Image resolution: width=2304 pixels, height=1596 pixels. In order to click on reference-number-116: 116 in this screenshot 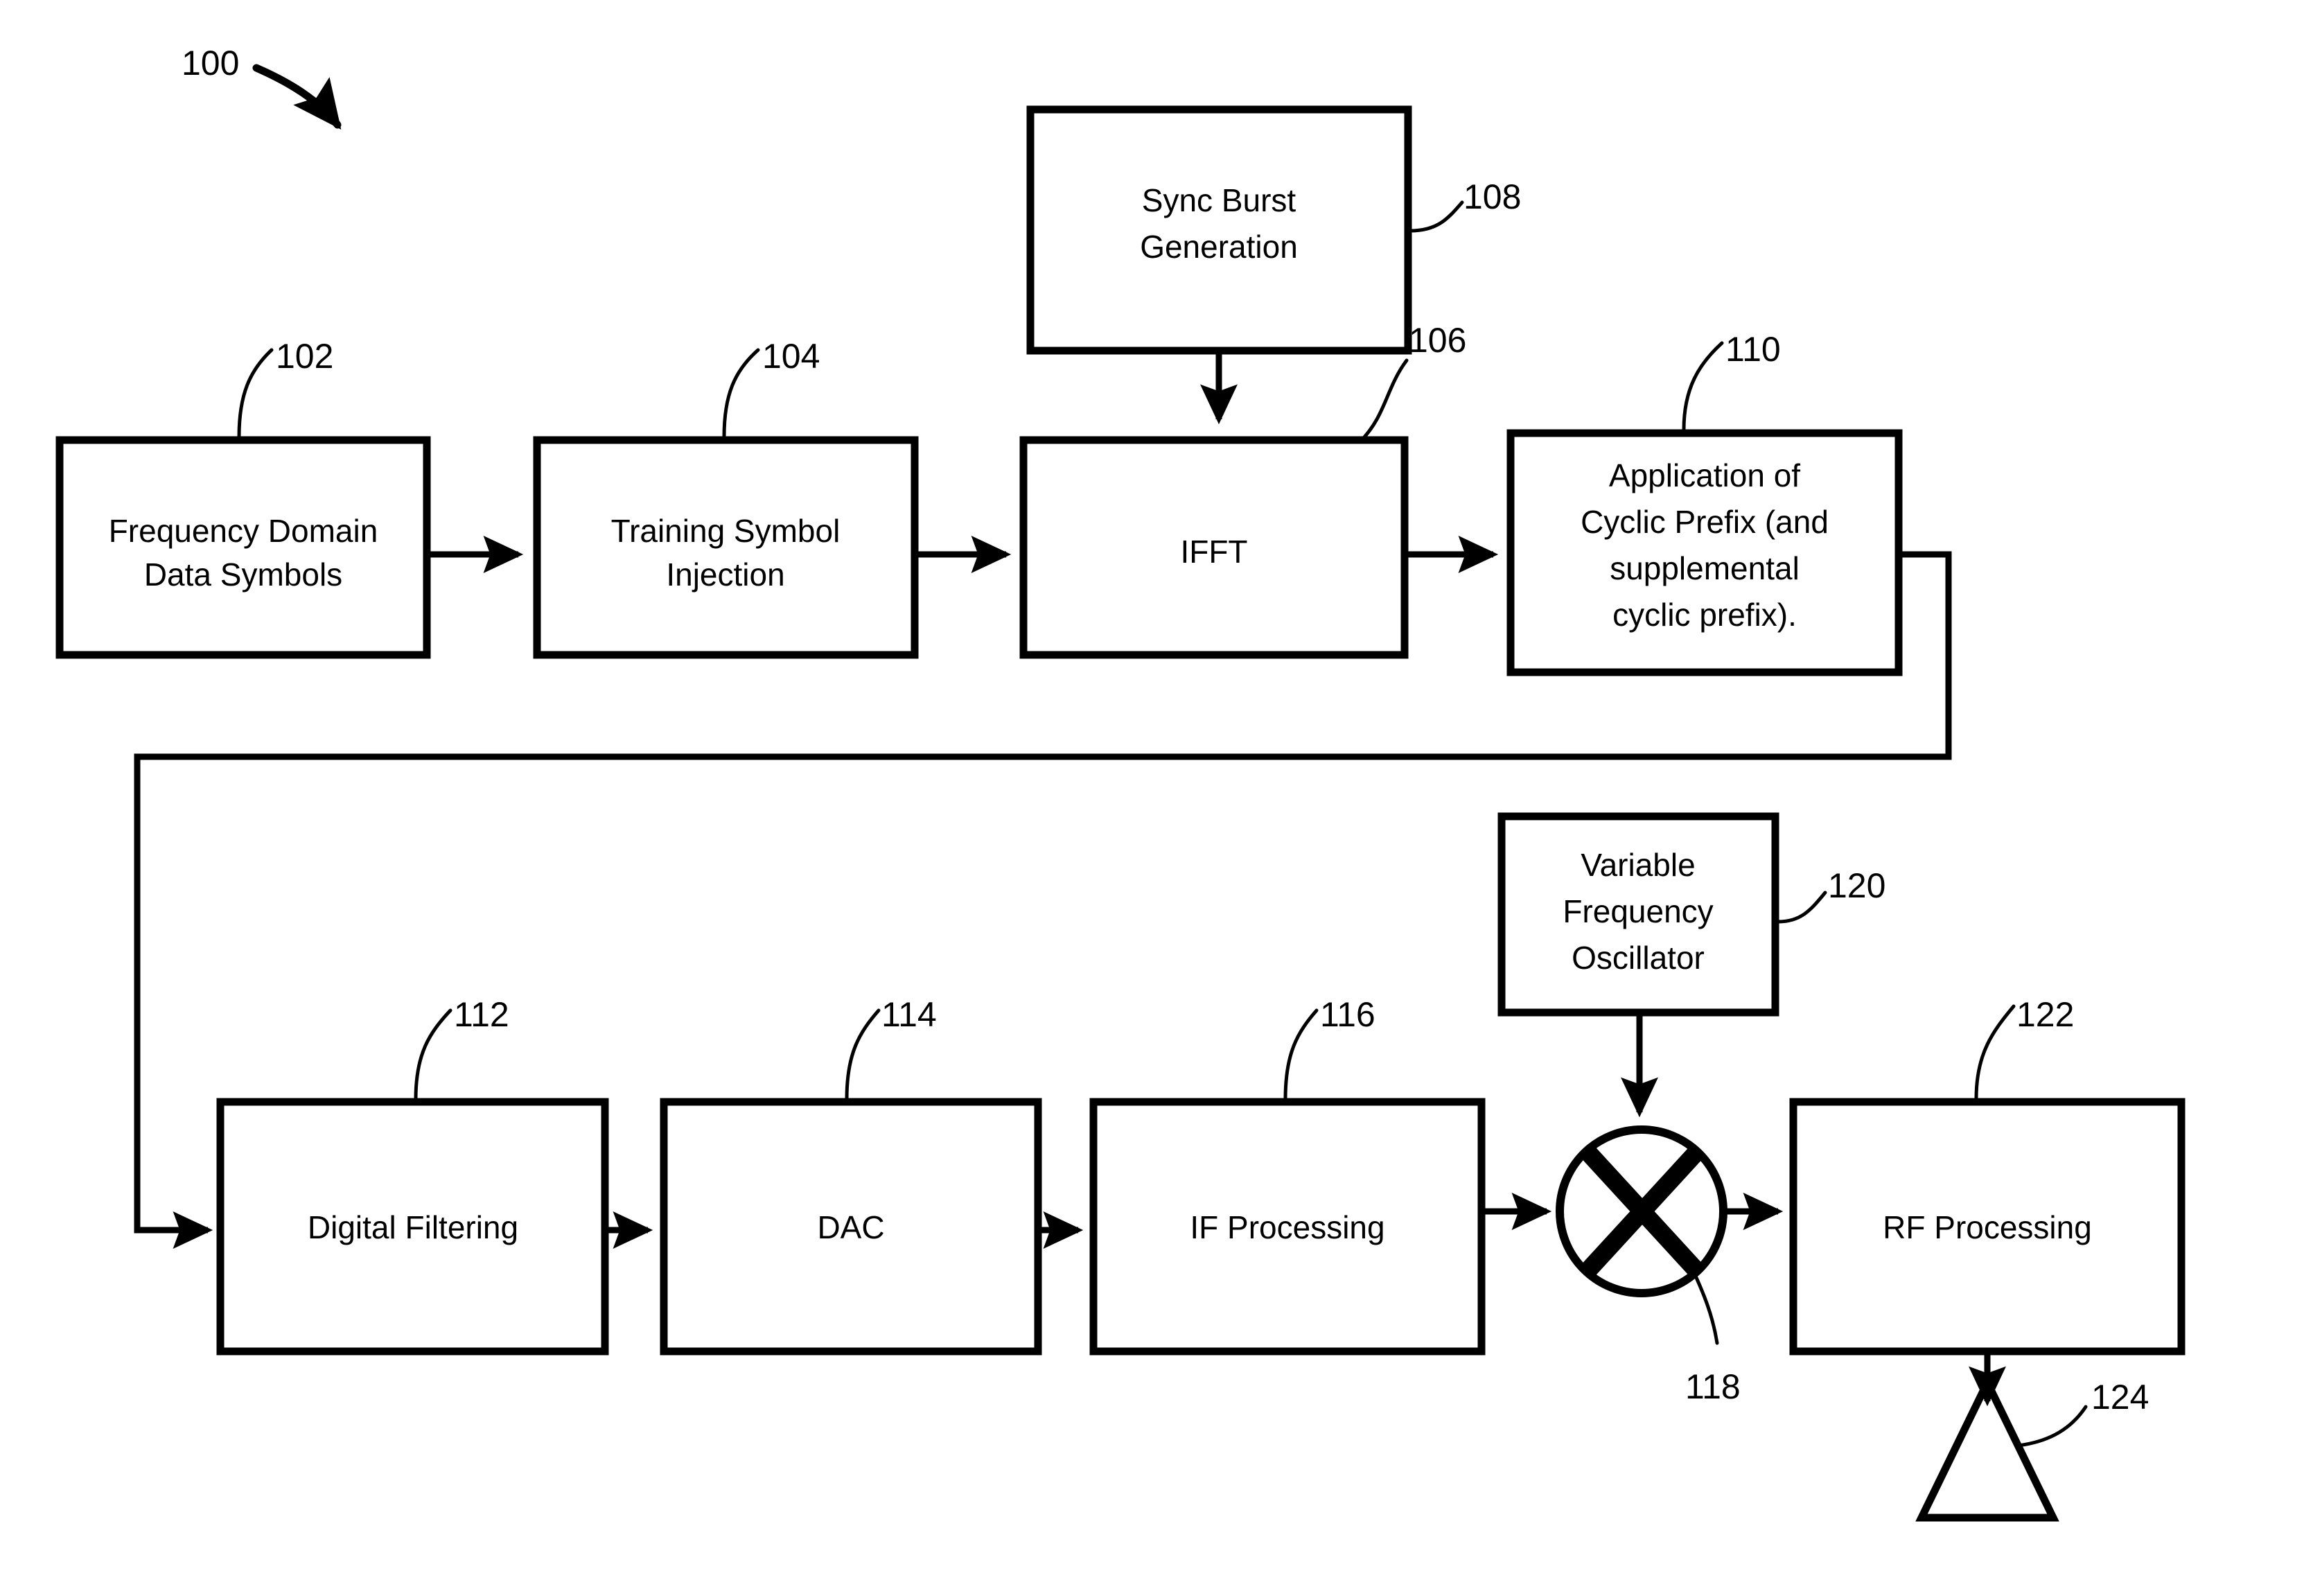, I will do `click(1347, 1014)`.